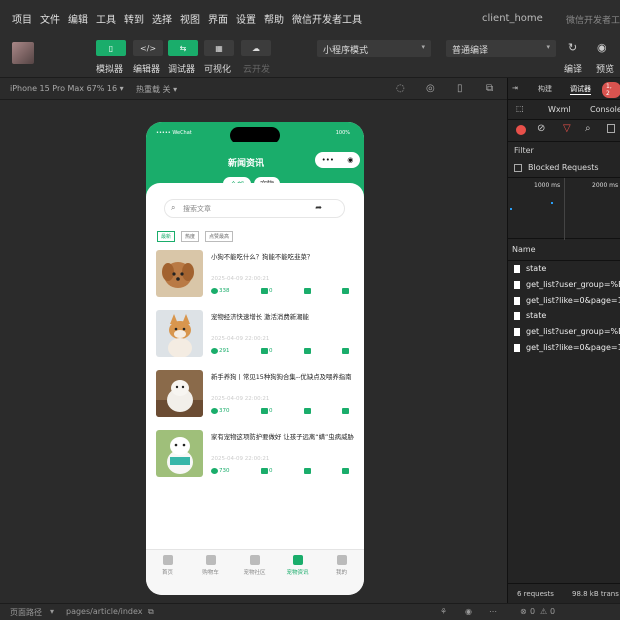 Image resolution: width=620 pixels, height=620 pixels. What do you see at coordinates (254, 208) in the screenshot?
I see `search-input: ⌕ 搜索文章 ➦` at bounding box center [254, 208].